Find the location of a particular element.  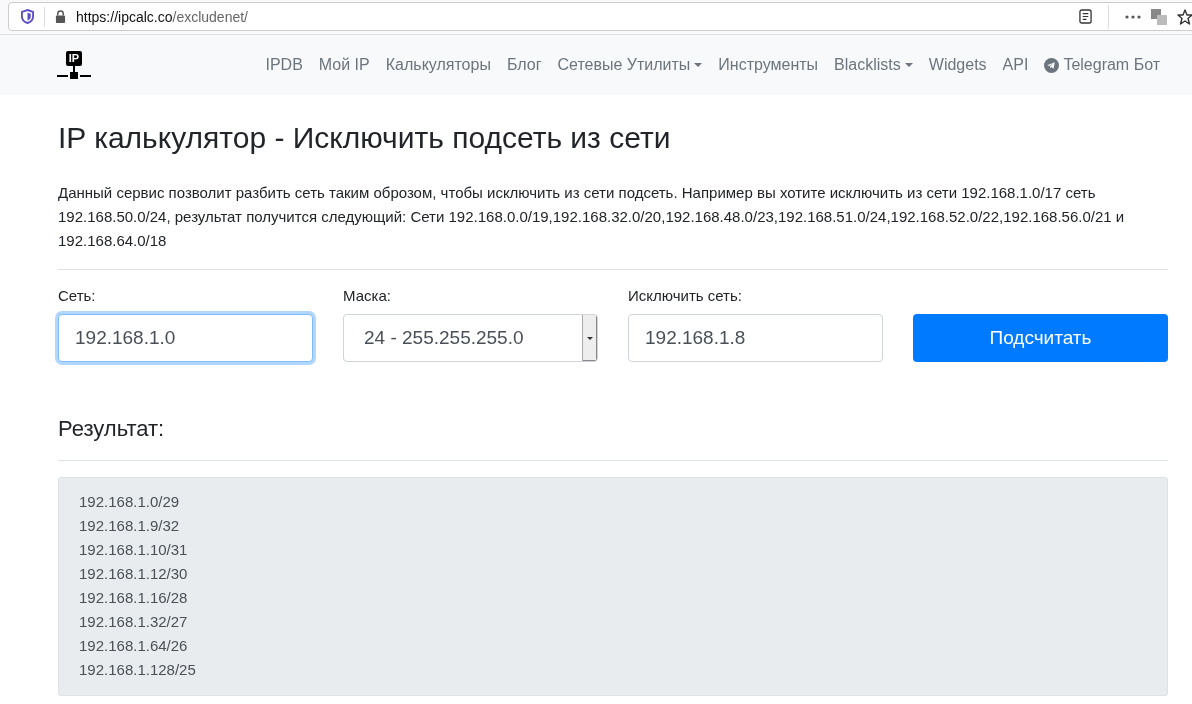

nav-link-text: Blacklists is located at coordinates (867, 65).